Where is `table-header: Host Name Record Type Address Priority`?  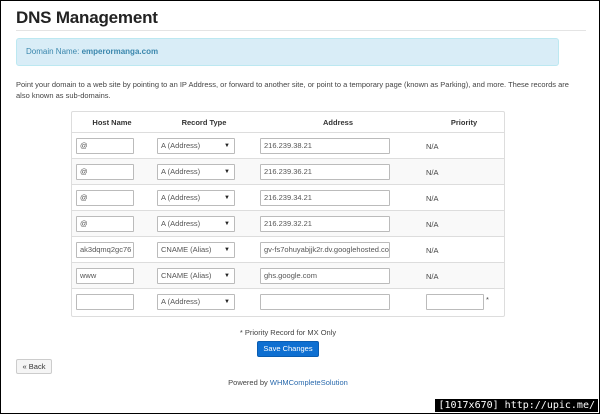 table-header: Host Name Record Type Address Priority is located at coordinates (288, 122).